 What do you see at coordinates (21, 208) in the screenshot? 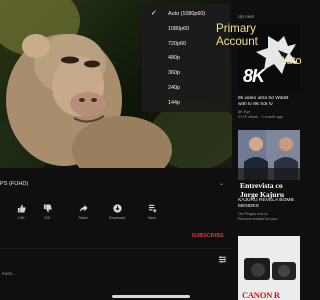
I see `thumbs-up-icon` at bounding box center [21, 208].